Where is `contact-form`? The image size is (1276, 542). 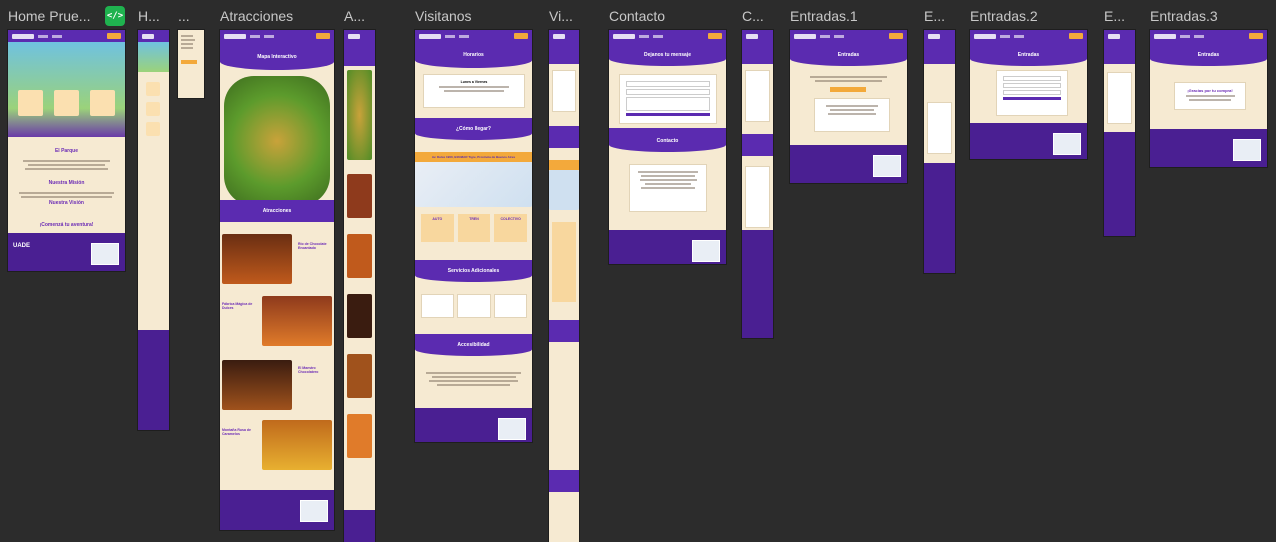 contact-form is located at coordinates (668, 99).